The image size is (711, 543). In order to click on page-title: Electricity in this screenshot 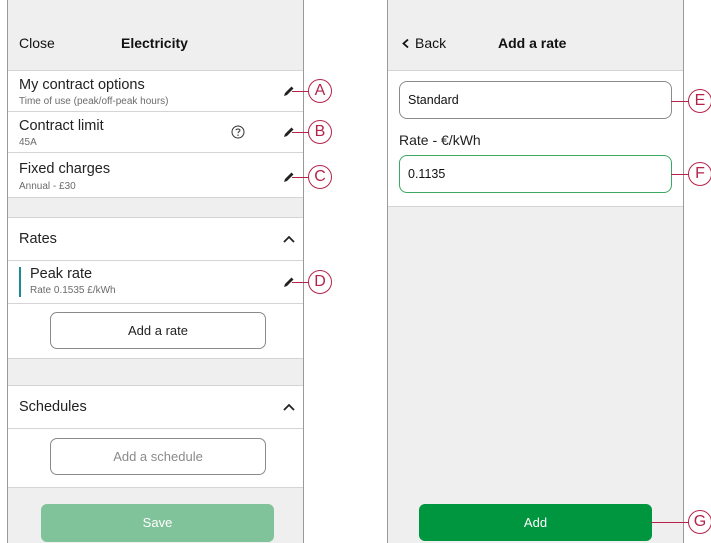, I will do `click(154, 43)`.